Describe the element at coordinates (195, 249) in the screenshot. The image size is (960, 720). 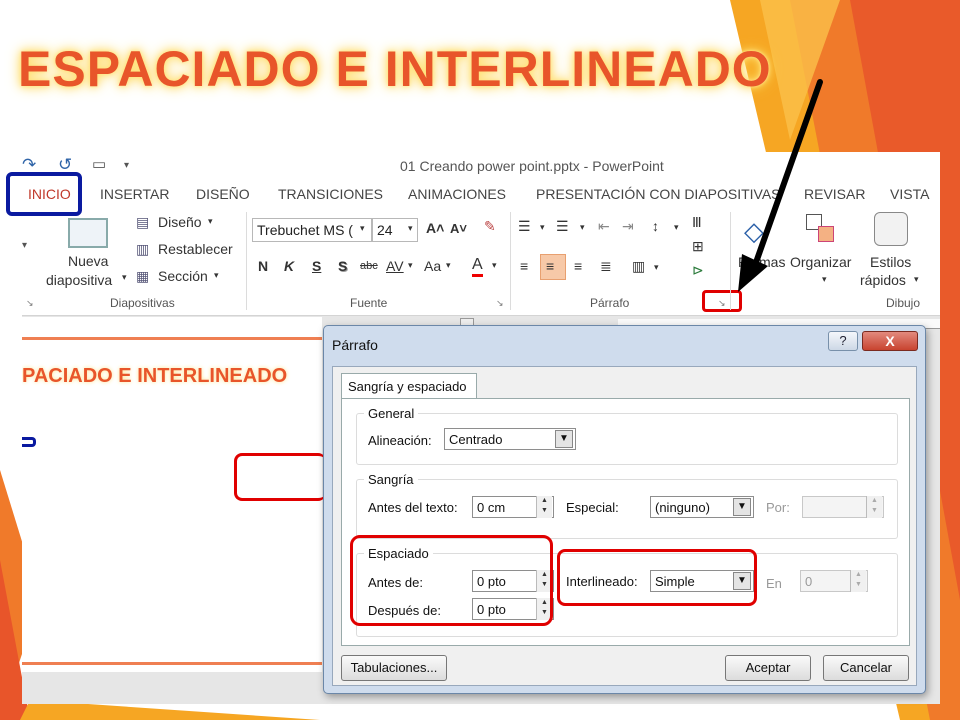
I see `reset-button: Restablecer` at that location.